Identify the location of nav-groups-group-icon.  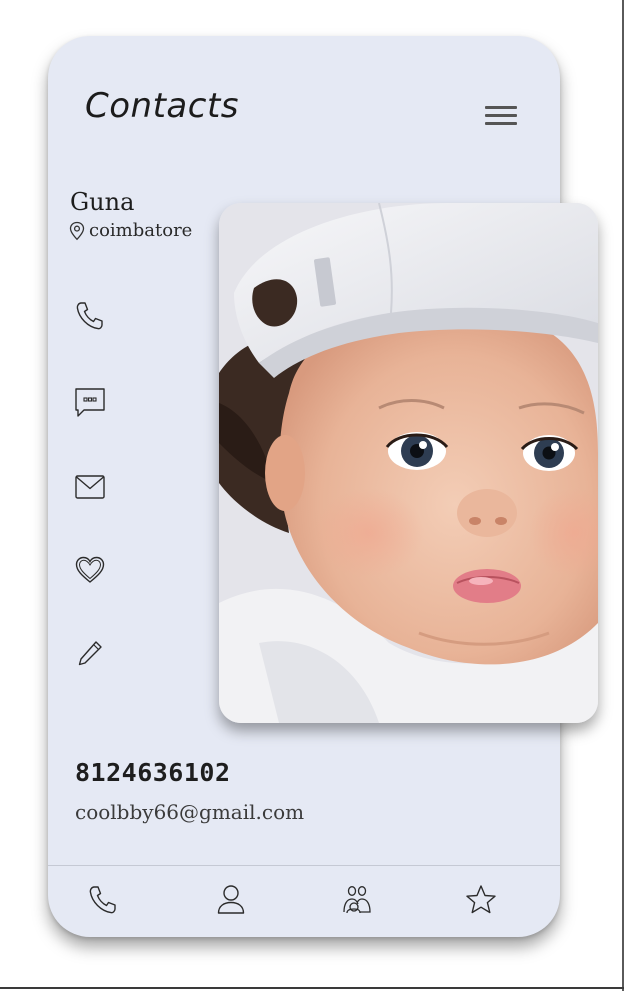
(357, 900).